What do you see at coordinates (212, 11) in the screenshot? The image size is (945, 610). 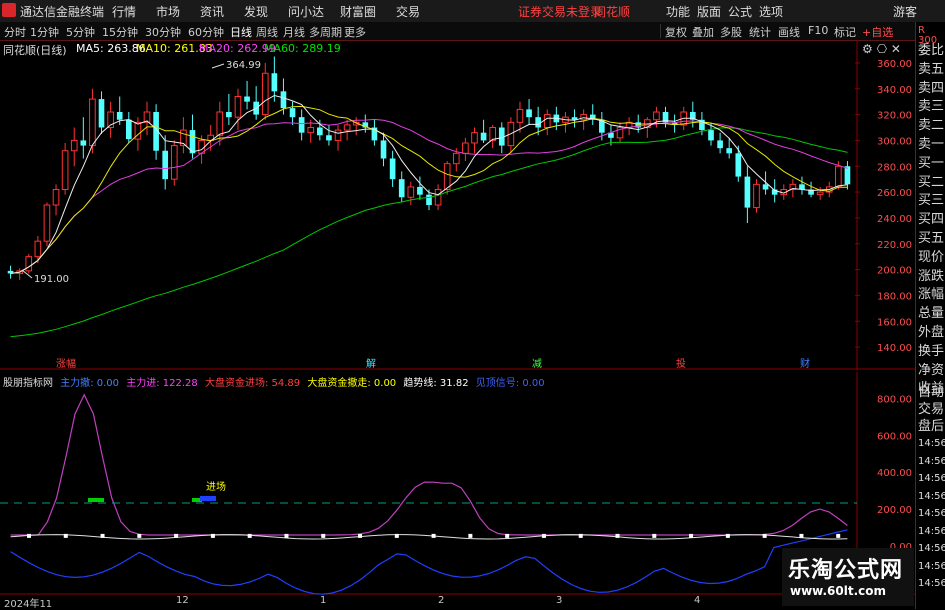 I see `menu-news: 资讯` at bounding box center [212, 11].